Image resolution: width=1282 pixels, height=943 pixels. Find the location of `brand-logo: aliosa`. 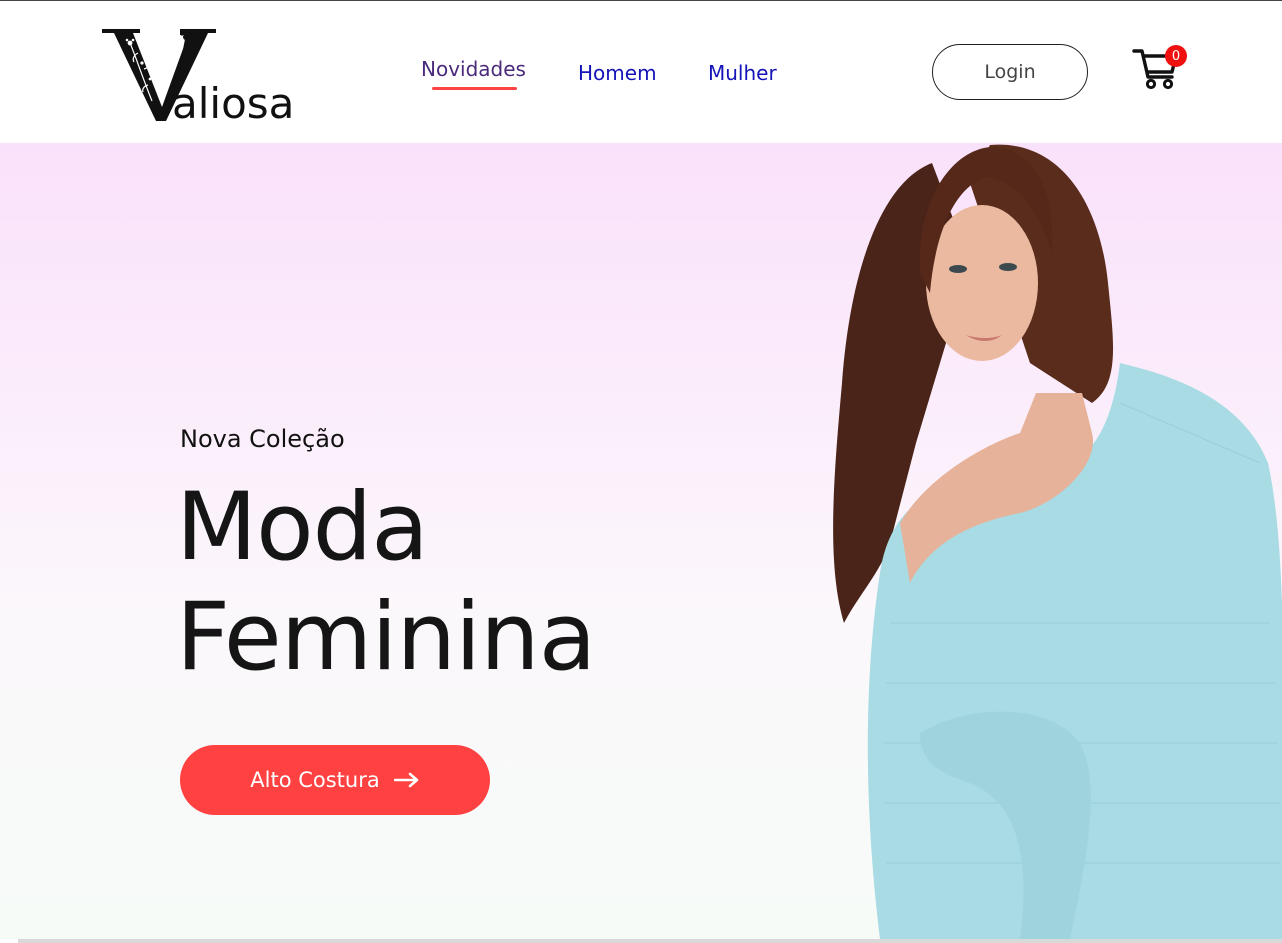

brand-logo: aliosa is located at coordinates (200, 75).